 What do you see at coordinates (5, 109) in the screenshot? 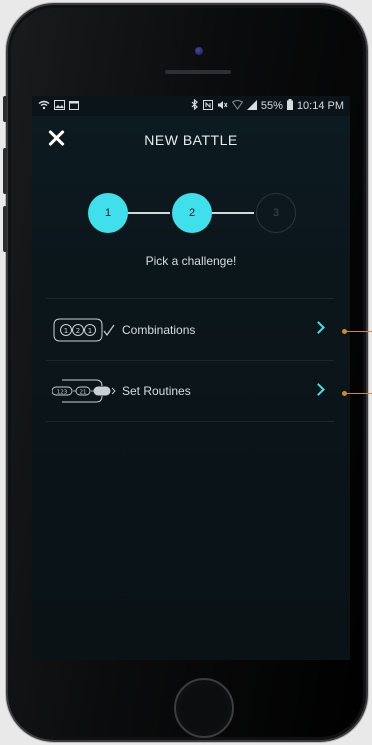
I see `mute-switch` at bounding box center [5, 109].